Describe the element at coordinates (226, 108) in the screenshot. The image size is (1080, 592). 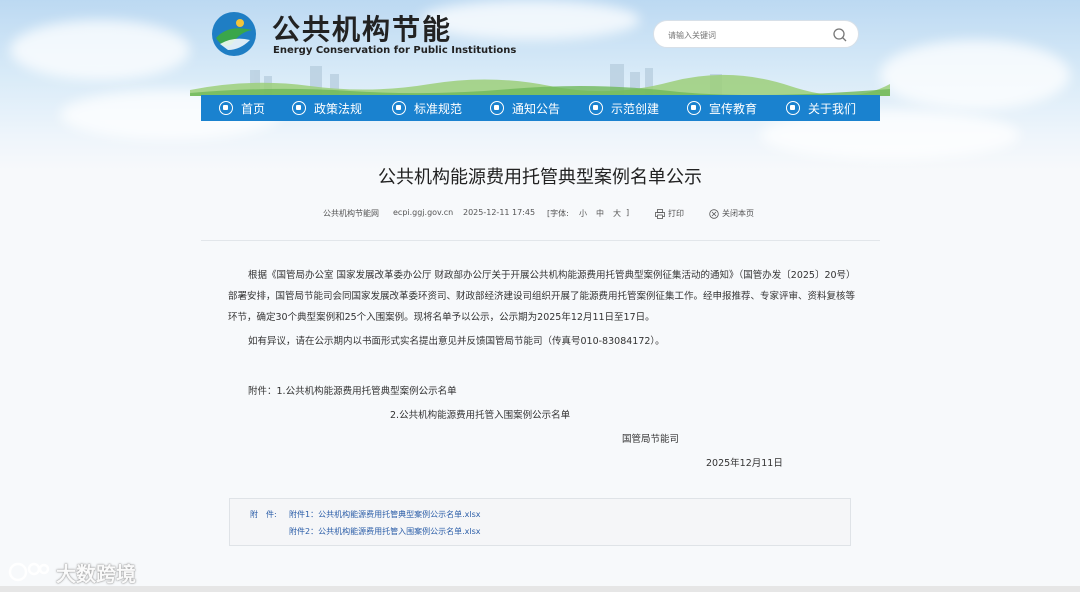
I see `home-icon` at that location.